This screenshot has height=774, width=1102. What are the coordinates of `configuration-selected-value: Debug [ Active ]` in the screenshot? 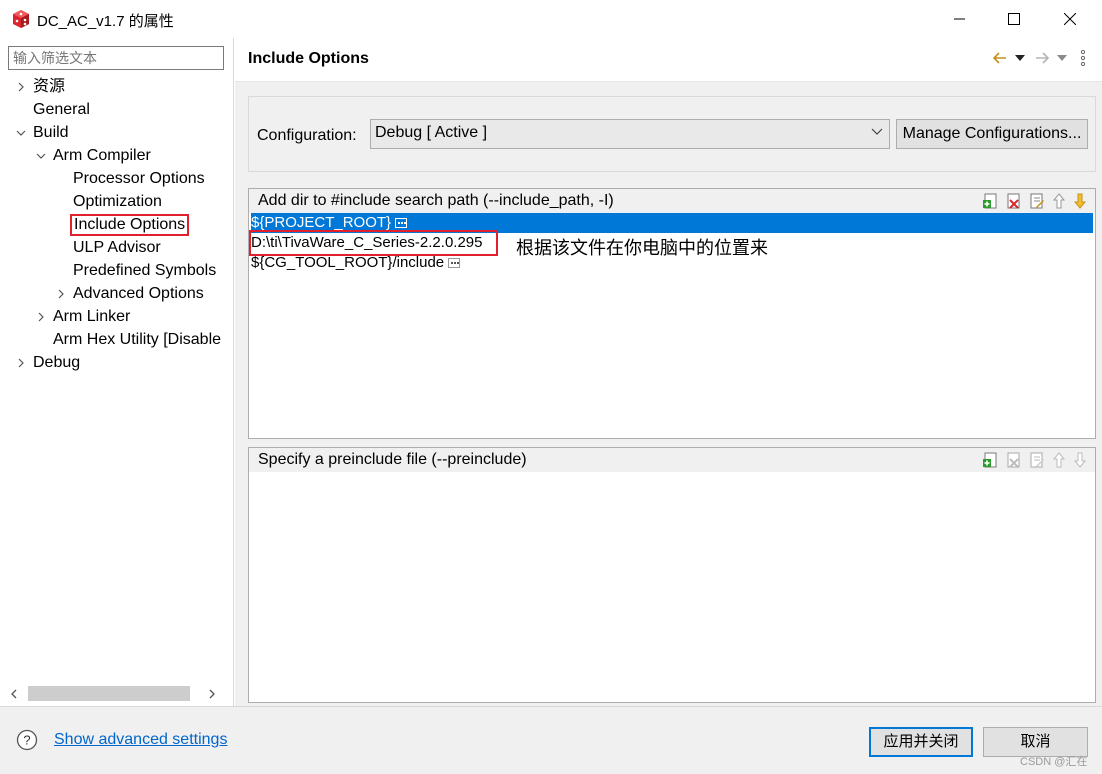 It's located at (431, 132).